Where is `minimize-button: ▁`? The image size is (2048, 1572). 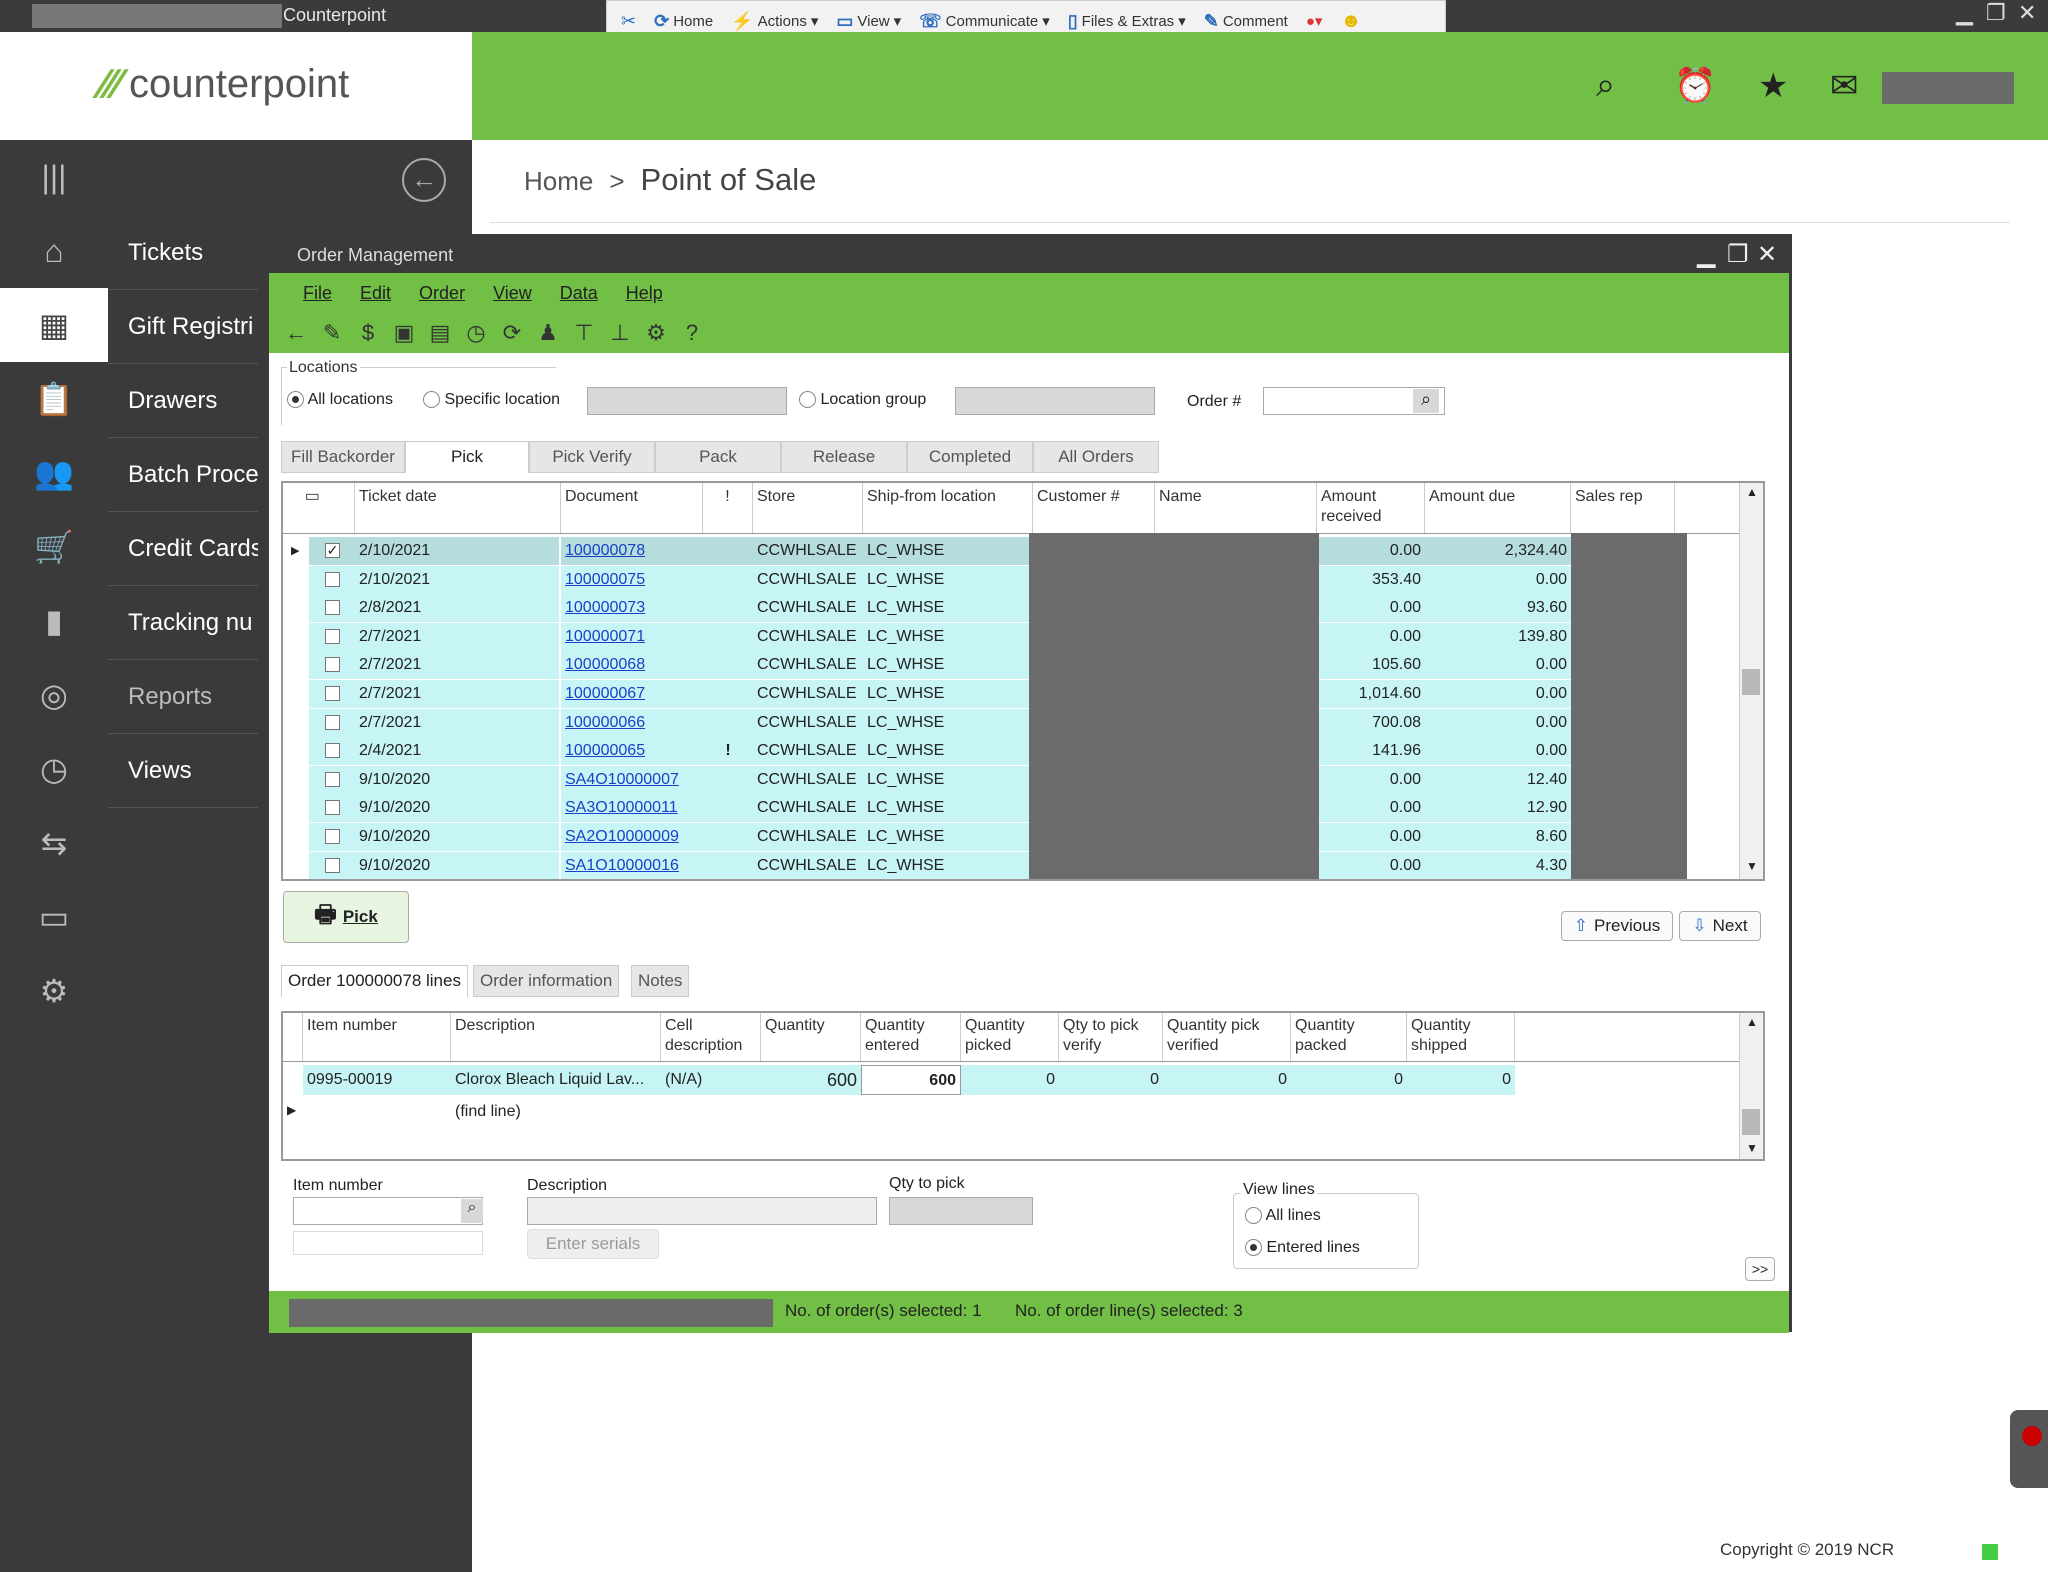
minimize-button: ▁ is located at coordinates (1964, 13).